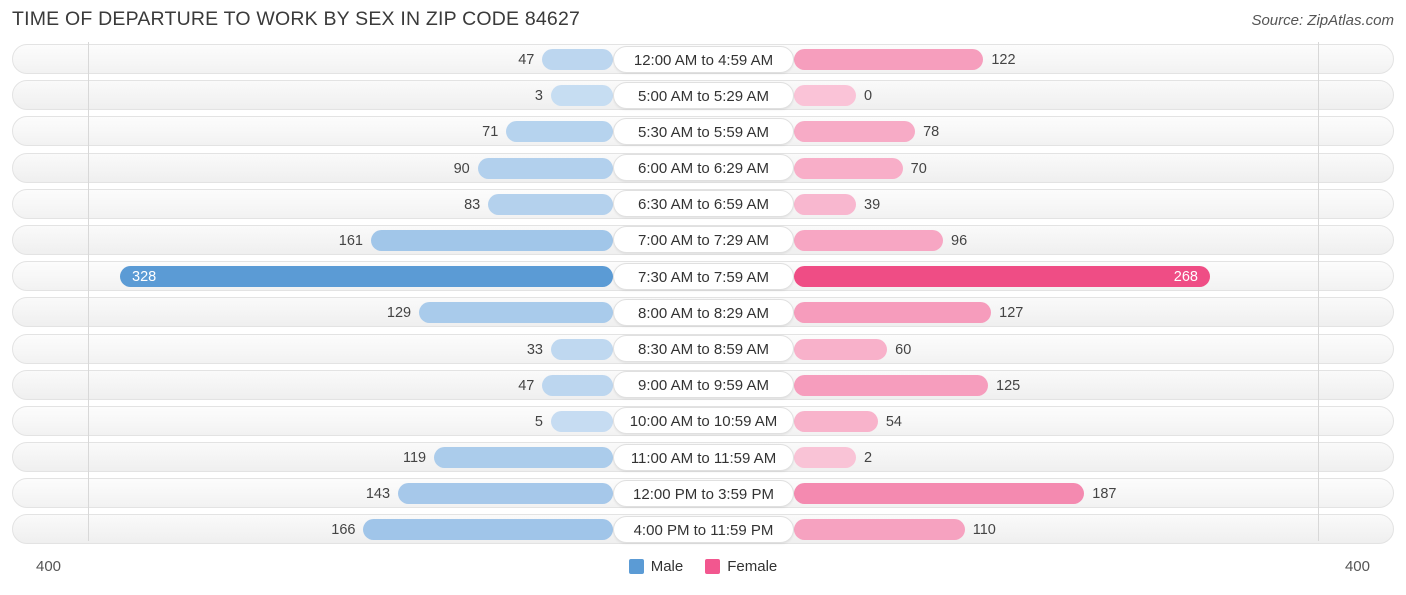 This screenshot has height=595, width=1406. I want to click on chart-row: 161 96 7:00 AM to 7:29 AM, so click(703, 241).